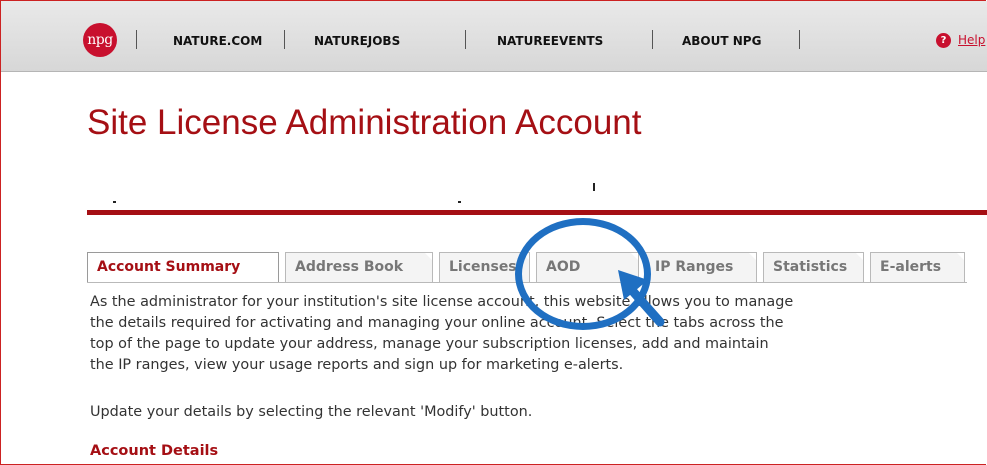 The height and width of the screenshot is (465, 987). Describe the element at coordinates (971, 40) in the screenshot. I see `help-link: Help` at that location.